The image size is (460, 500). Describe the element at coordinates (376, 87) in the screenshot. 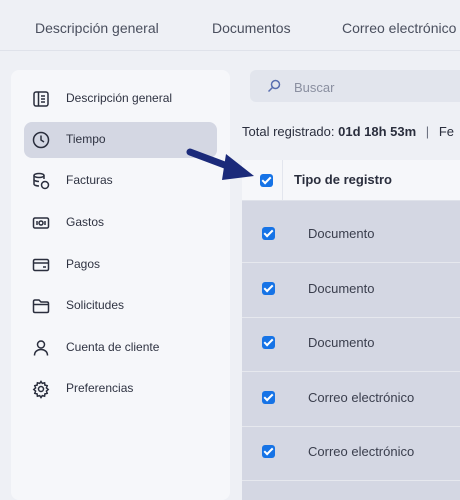

I see `search-input` at that location.